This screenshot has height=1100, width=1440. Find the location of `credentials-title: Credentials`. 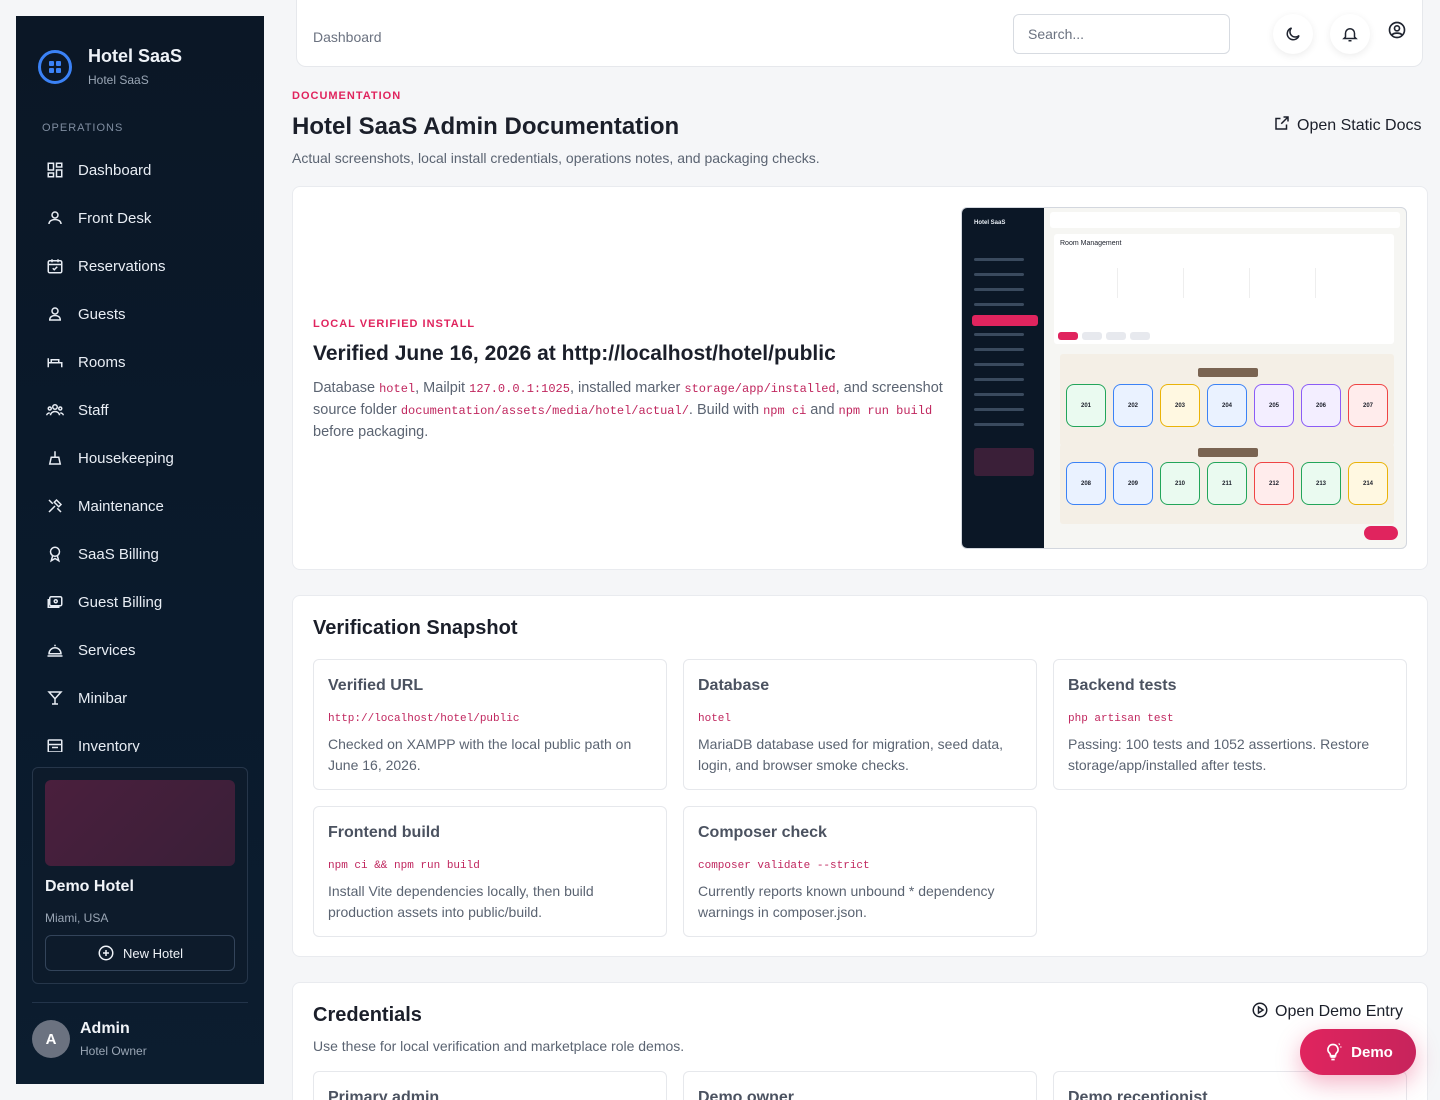

credentials-title: Credentials is located at coordinates (367, 1015).